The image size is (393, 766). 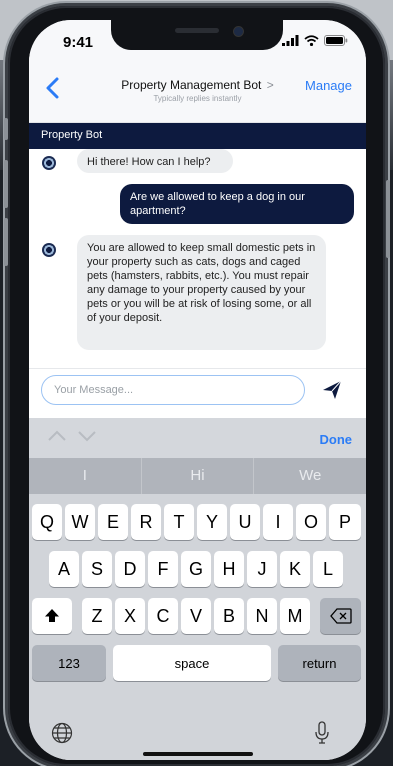 What do you see at coordinates (336, 40) in the screenshot?
I see `battery-icon` at bounding box center [336, 40].